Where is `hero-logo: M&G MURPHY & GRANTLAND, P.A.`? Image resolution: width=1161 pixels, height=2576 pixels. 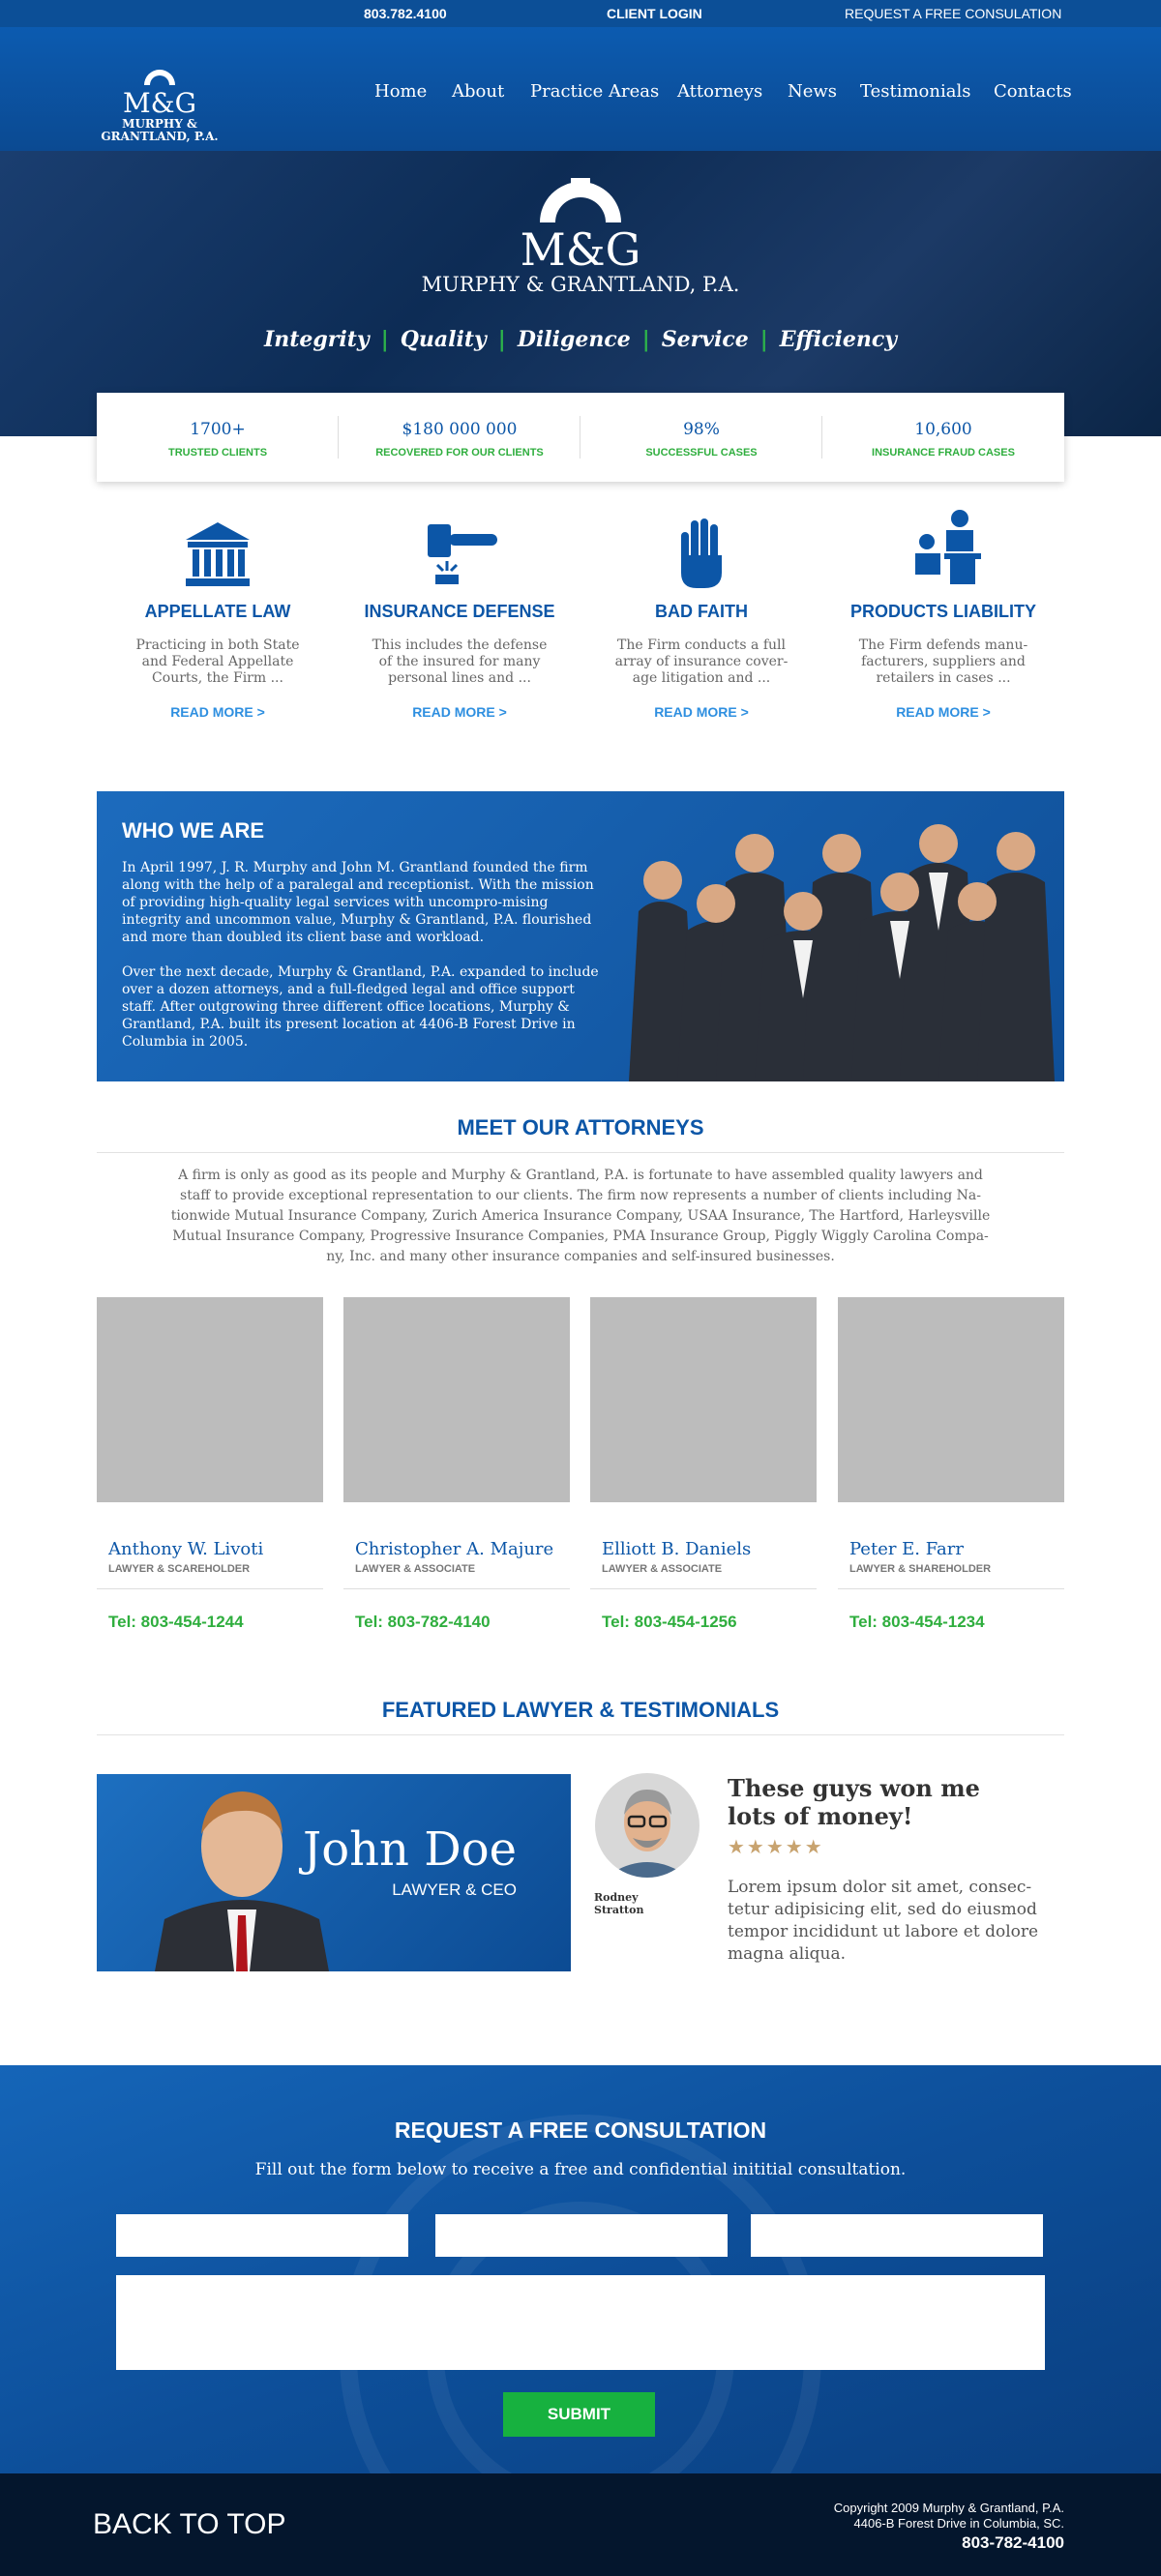
hero-logo: M&G MURPHY & GRANTLAND, P.A. is located at coordinates (580, 237).